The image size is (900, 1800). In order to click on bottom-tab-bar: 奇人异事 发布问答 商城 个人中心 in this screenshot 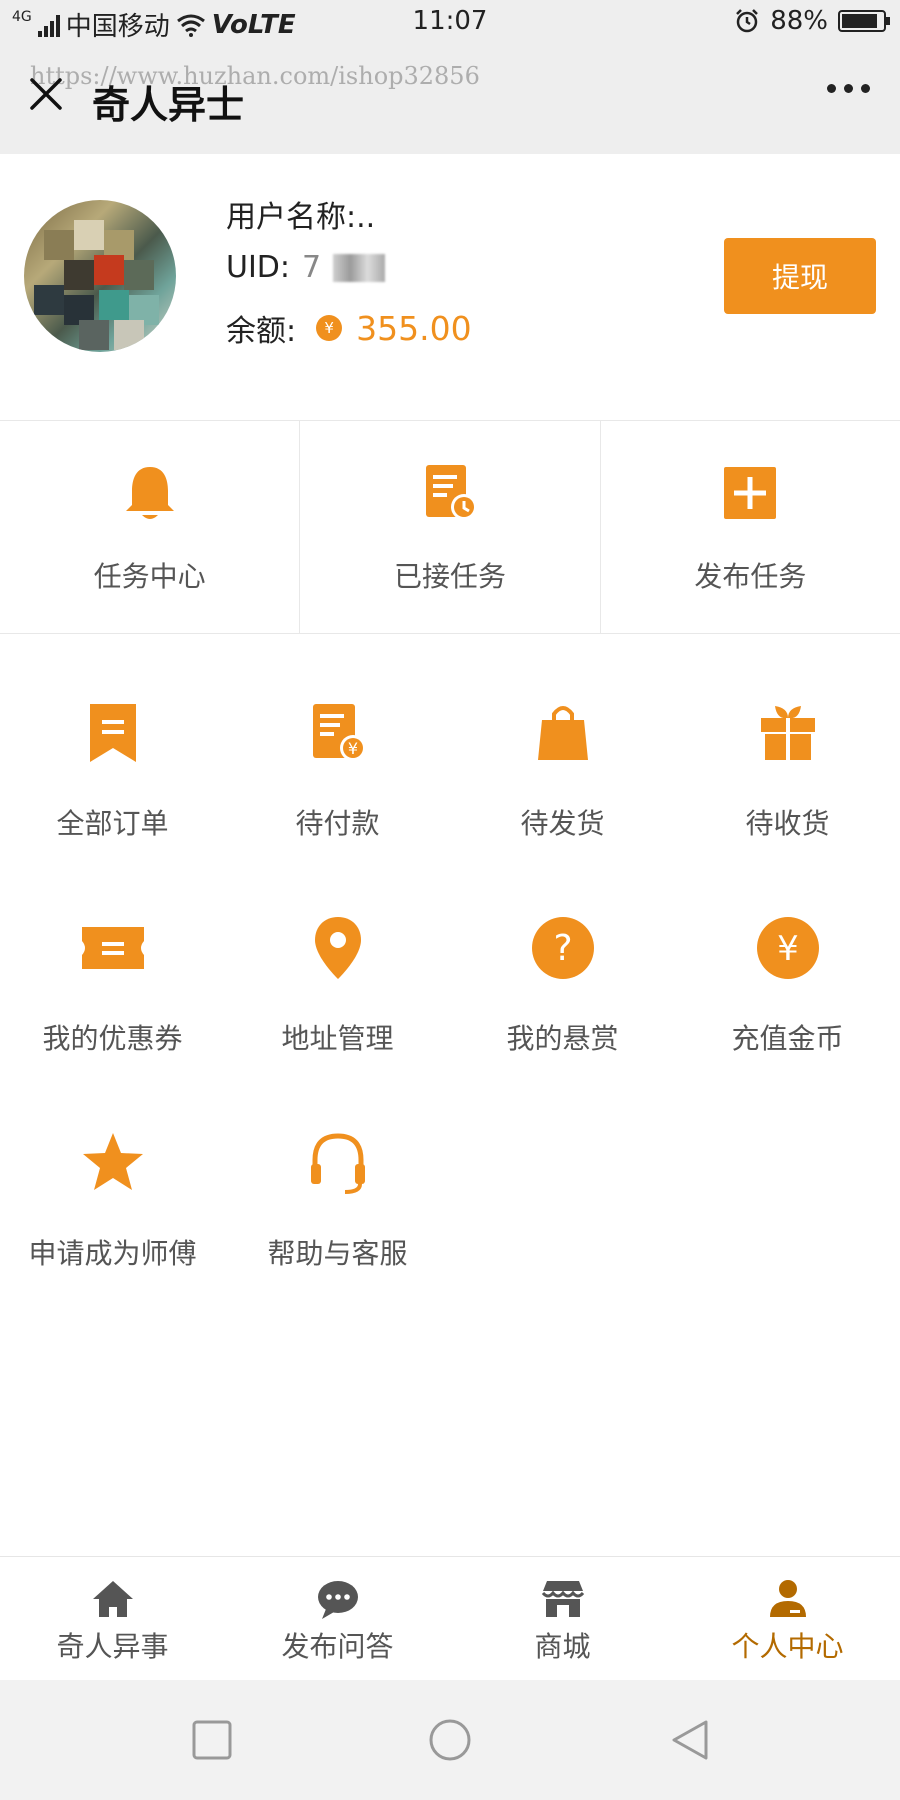, I will do `click(450, 1618)`.